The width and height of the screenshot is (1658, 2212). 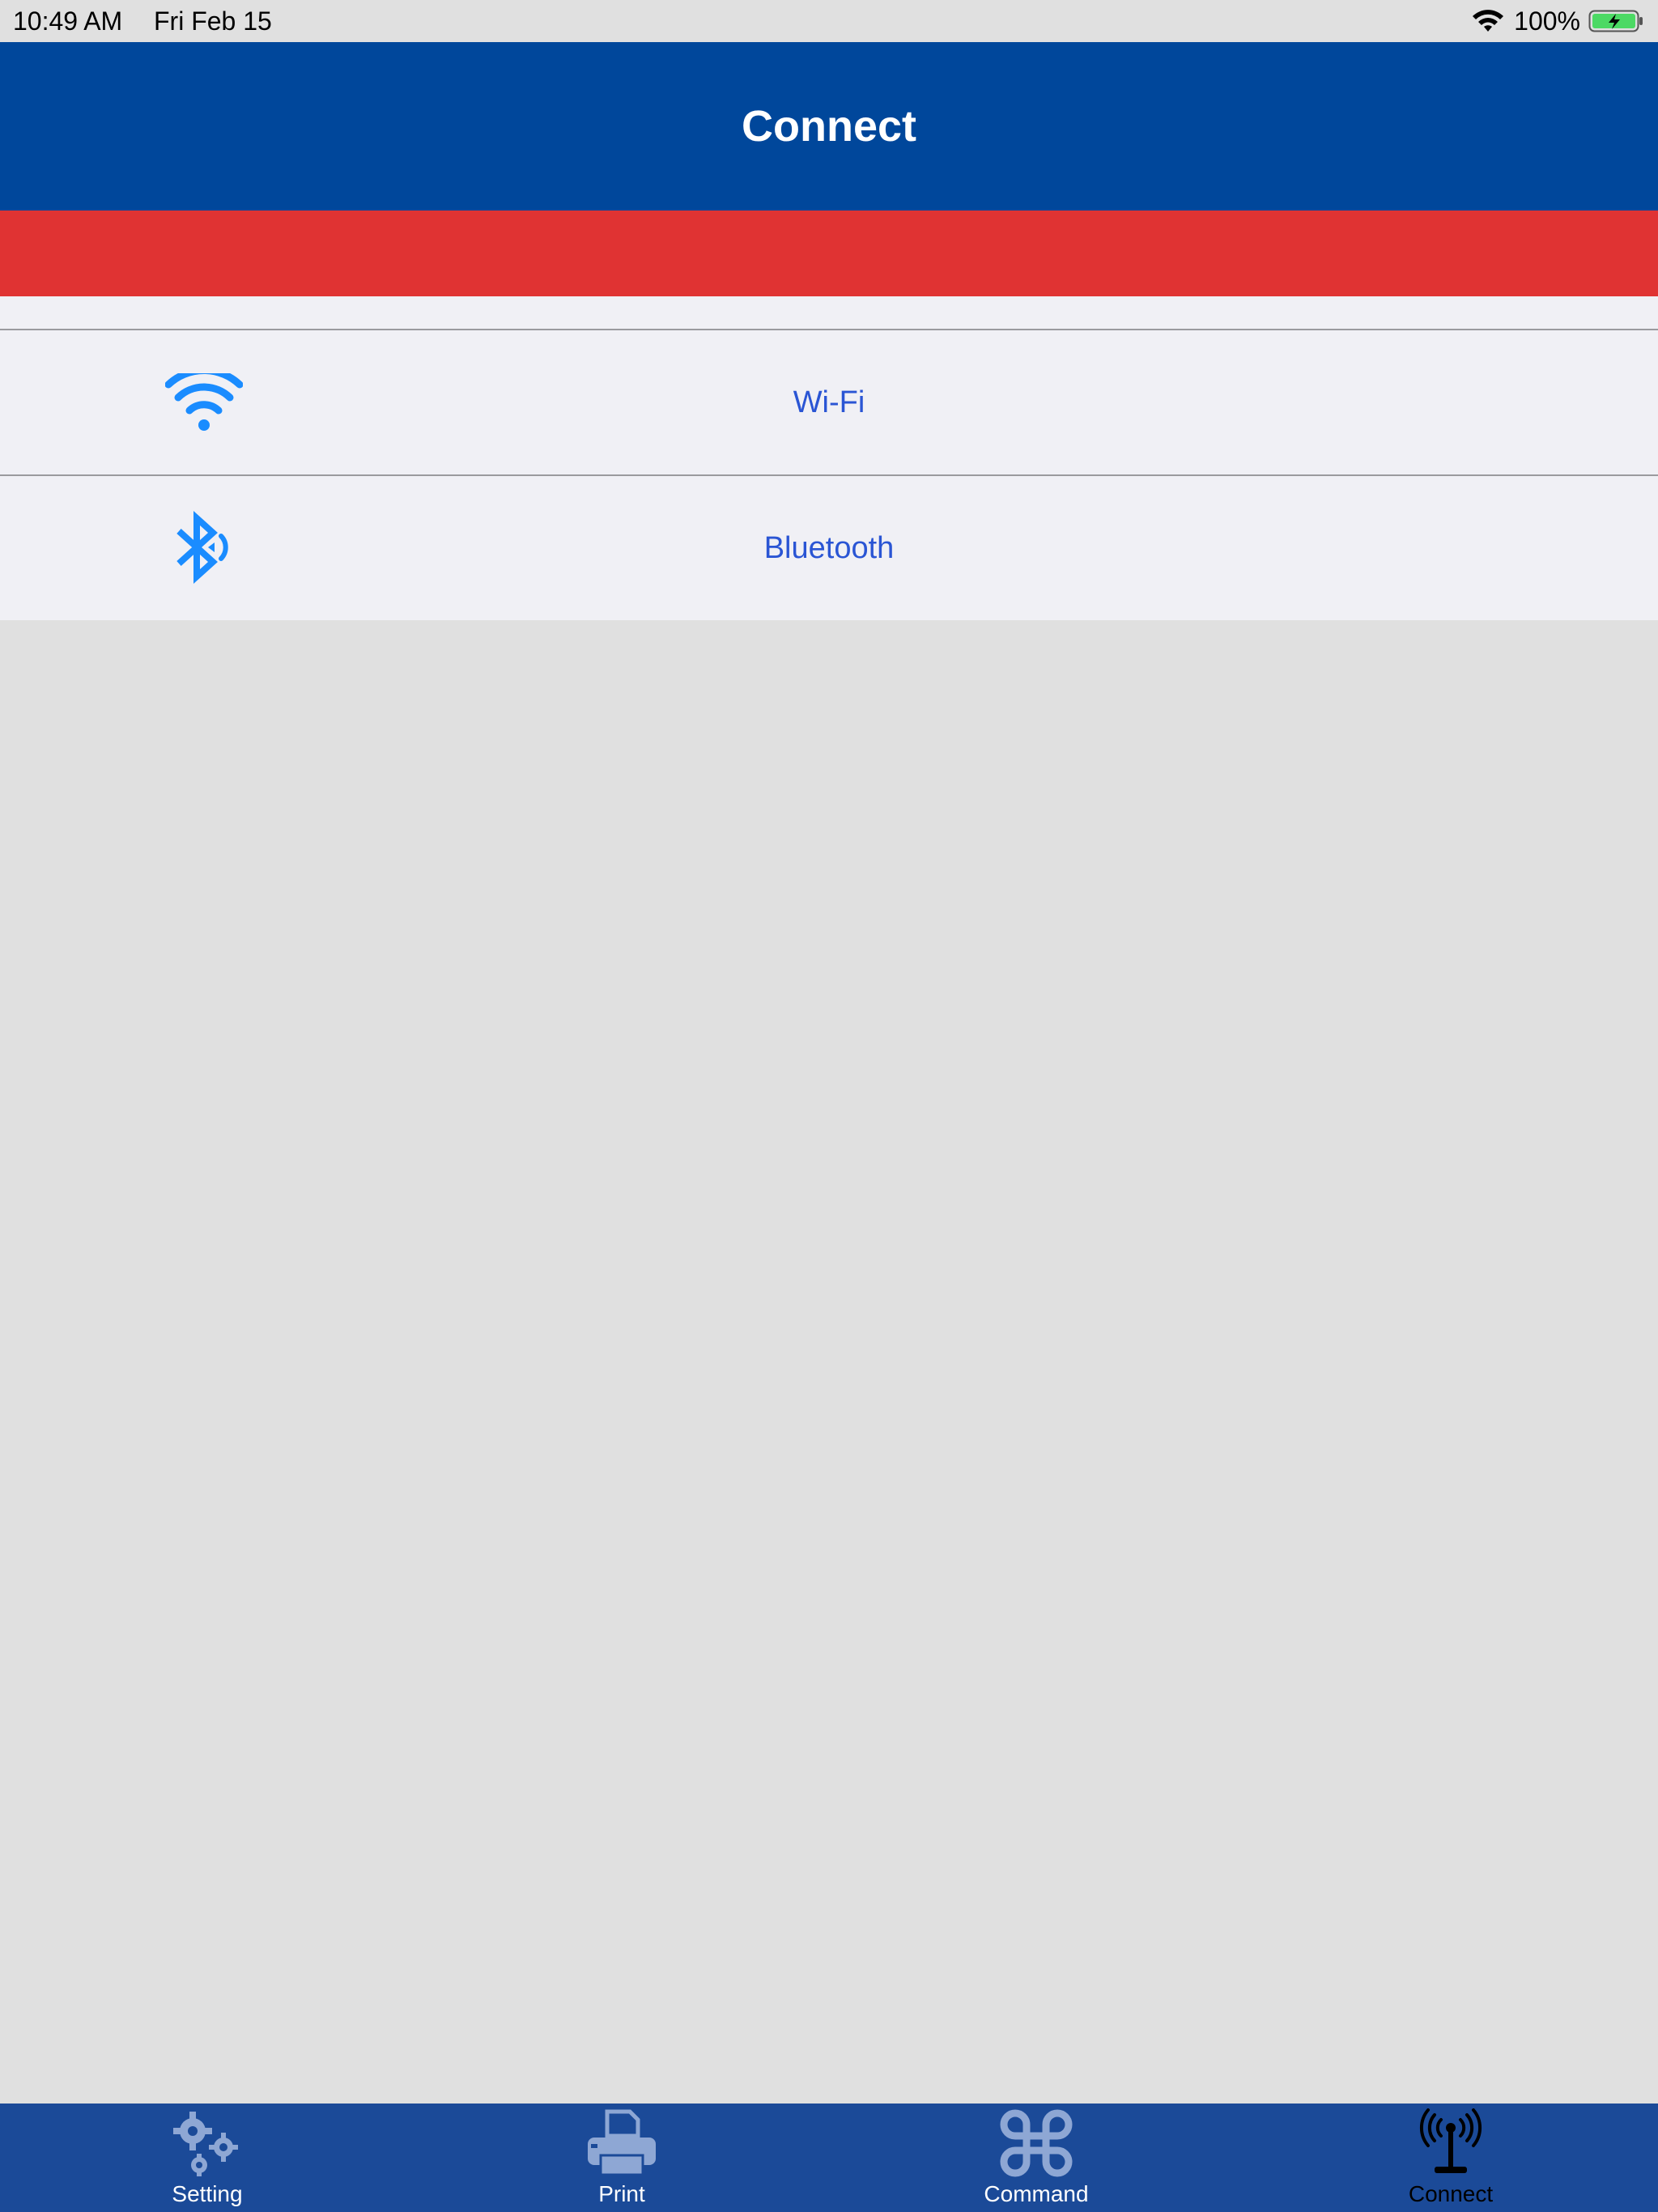 I want to click on status-date: Fri Feb 15, so click(x=213, y=21).